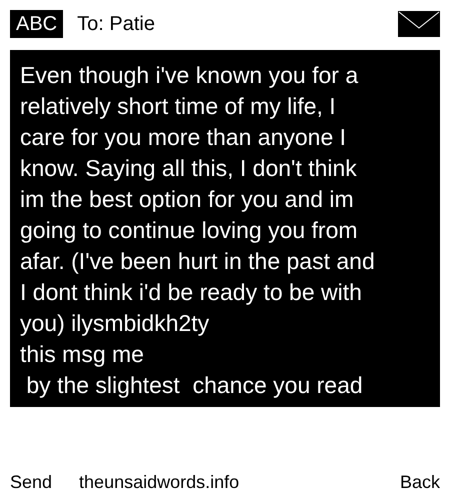  I want to click on message-line: going to continue loving you from, so click(189, 230).